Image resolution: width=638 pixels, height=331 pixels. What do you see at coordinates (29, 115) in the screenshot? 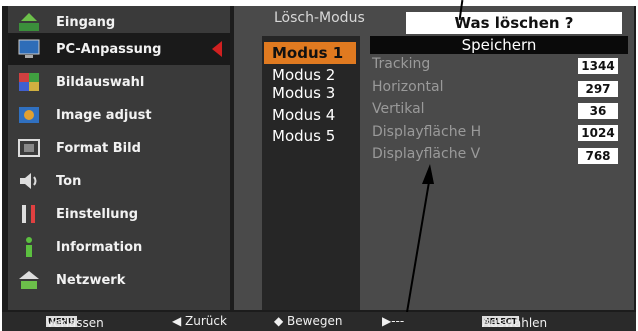
I see `image-adjust-icon` at bounding box center [29, 115].